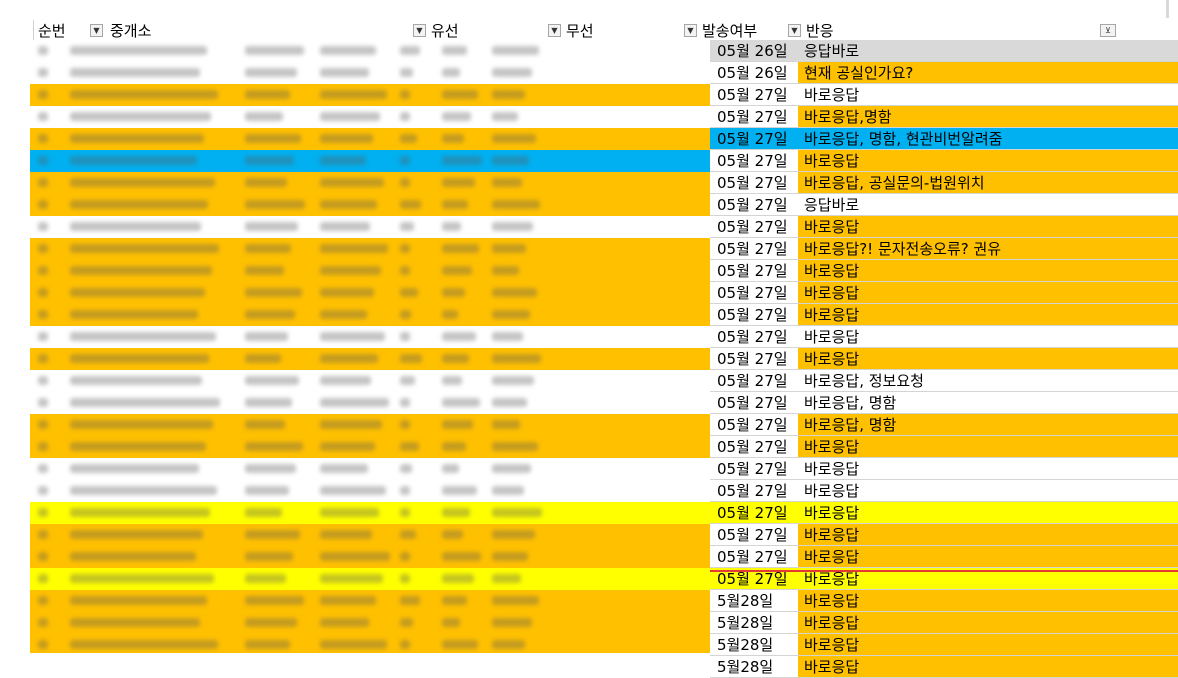 This screenshot has height=678, width=1178. What do you see at coordinates (794, 30) in the screenshot?
I see `filter-dropdown-sent: ▼` at bounding box center [794, 30].